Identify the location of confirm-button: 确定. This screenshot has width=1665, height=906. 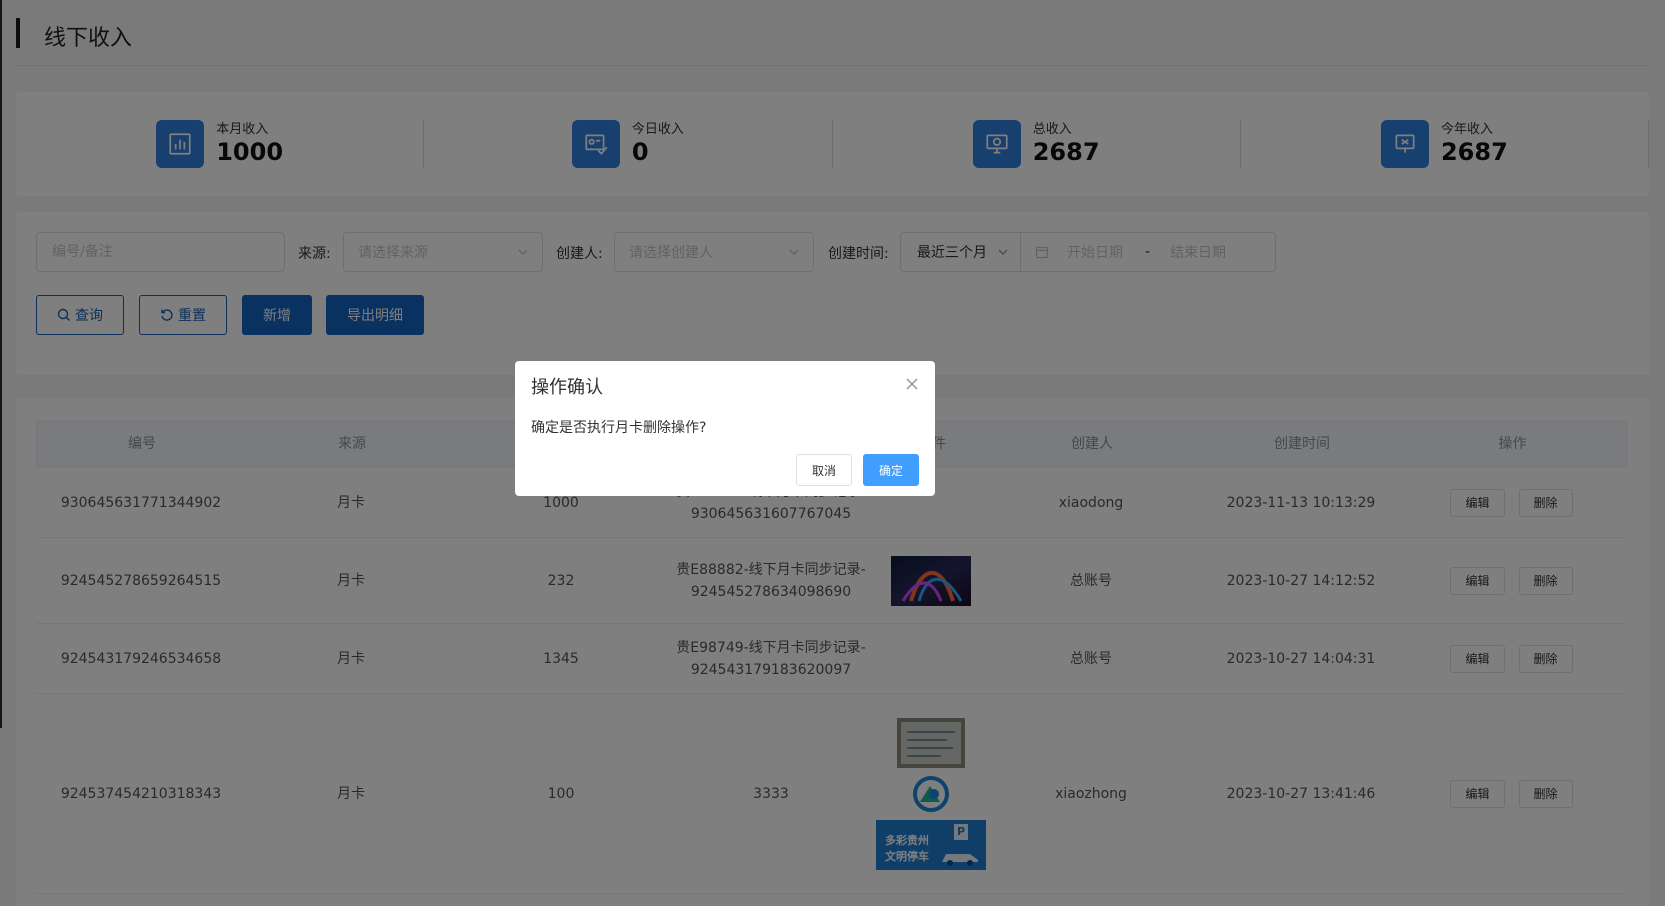
(891, 470).